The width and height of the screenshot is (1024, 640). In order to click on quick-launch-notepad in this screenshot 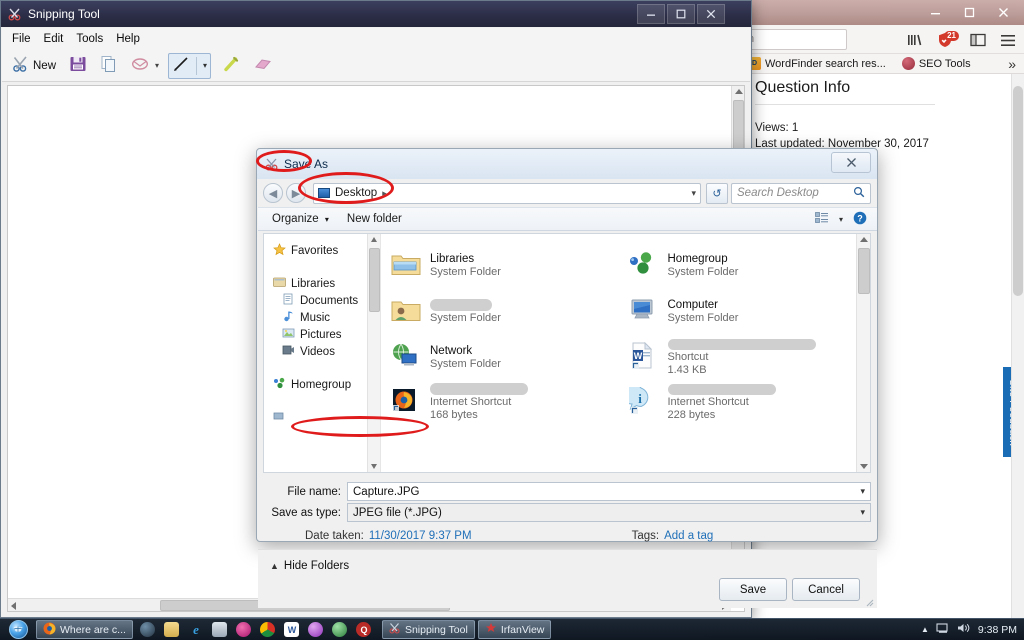, I will do `click(220, 630)`.